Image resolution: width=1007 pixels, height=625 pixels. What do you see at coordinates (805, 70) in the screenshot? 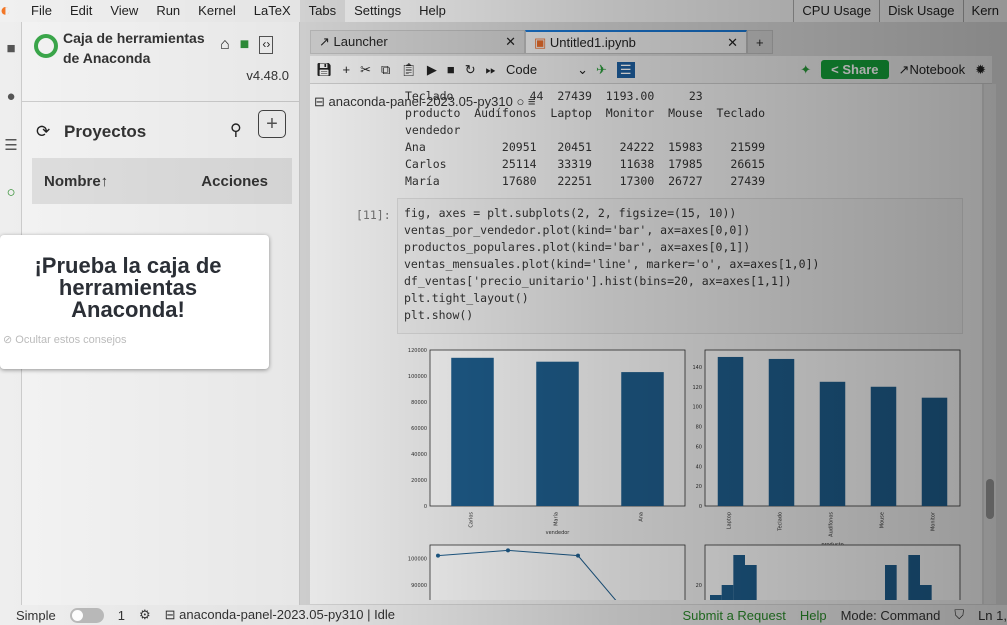
I see `ai-sparkle-icon: ✦` at bounding box center [805, 70].